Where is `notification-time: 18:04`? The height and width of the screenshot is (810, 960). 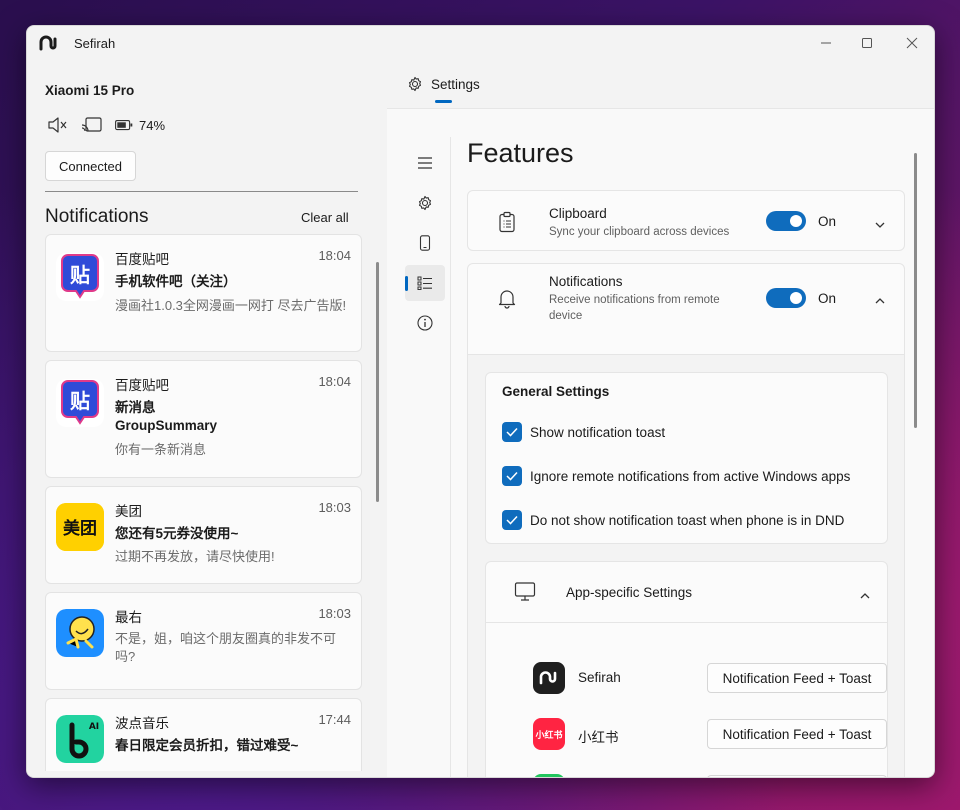
notification-time: 18:04 is located at coordinates (334, 381).